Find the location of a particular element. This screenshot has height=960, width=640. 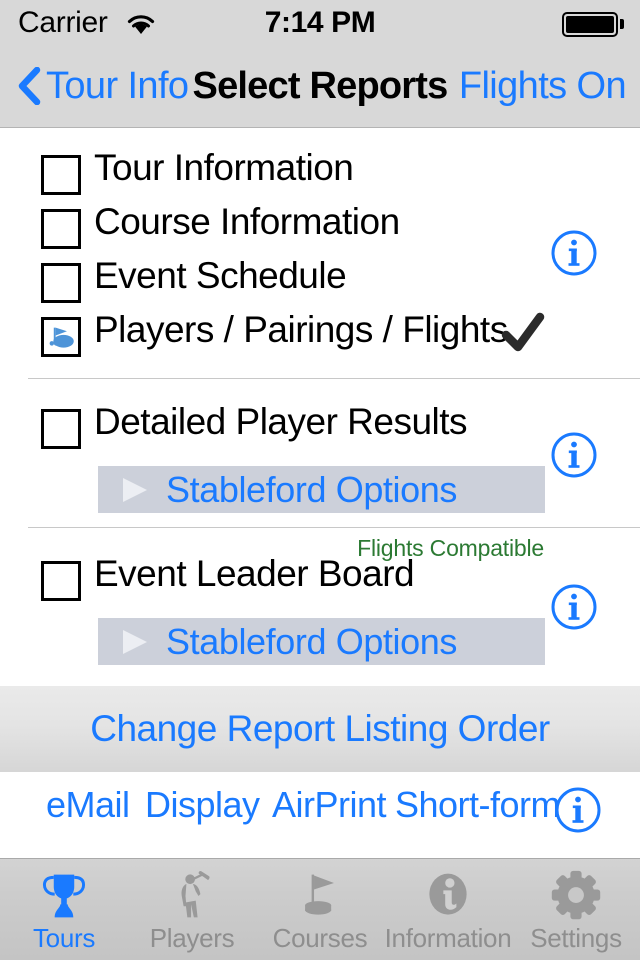

nav-bar: Tour Info Select Reports Flights On is located at coordinates (320, 86).